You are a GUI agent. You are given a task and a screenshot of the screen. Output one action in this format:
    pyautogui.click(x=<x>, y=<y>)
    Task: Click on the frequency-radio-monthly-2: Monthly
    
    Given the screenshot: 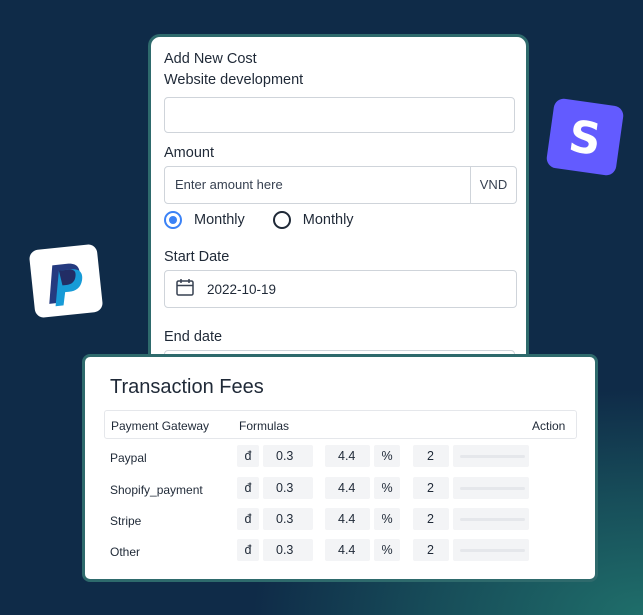 What is the action you would take?
    pyautogui.click(x=313, y=220)
    